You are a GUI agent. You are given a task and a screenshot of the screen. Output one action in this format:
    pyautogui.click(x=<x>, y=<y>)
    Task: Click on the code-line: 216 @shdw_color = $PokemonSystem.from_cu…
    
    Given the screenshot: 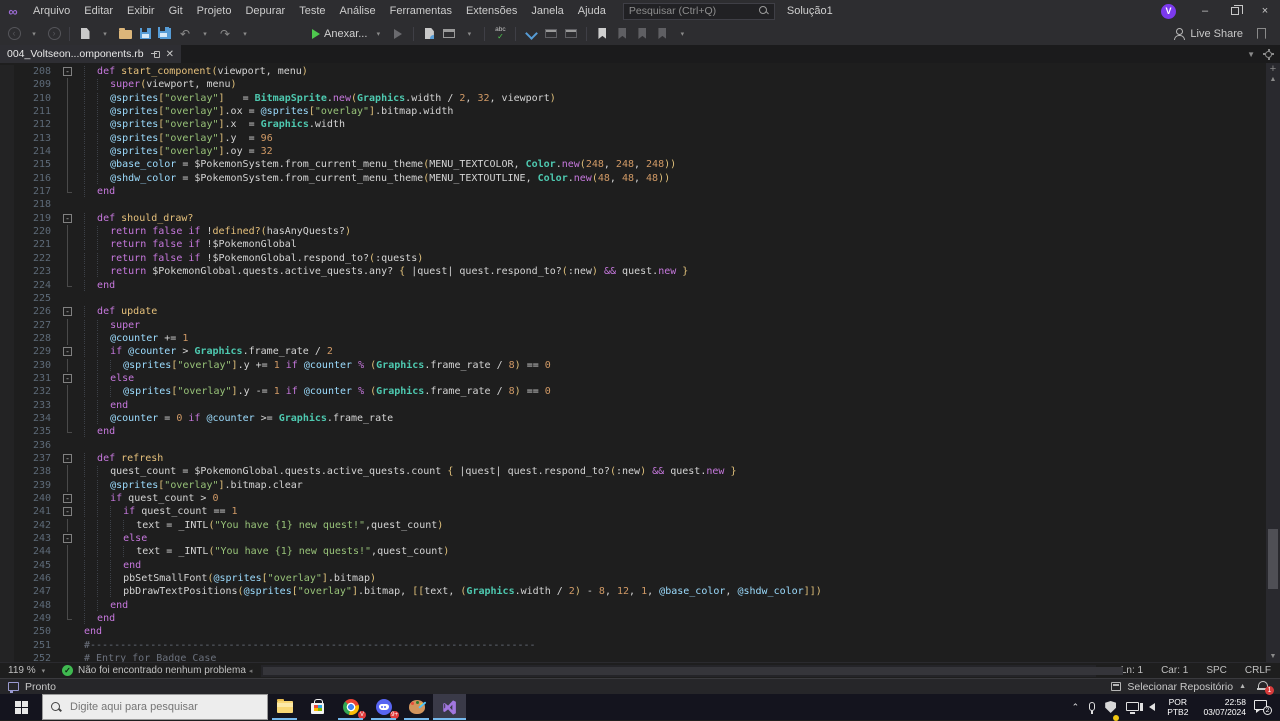 What is the action you would take?
    pyautogui.click(x=633, y=178)
    